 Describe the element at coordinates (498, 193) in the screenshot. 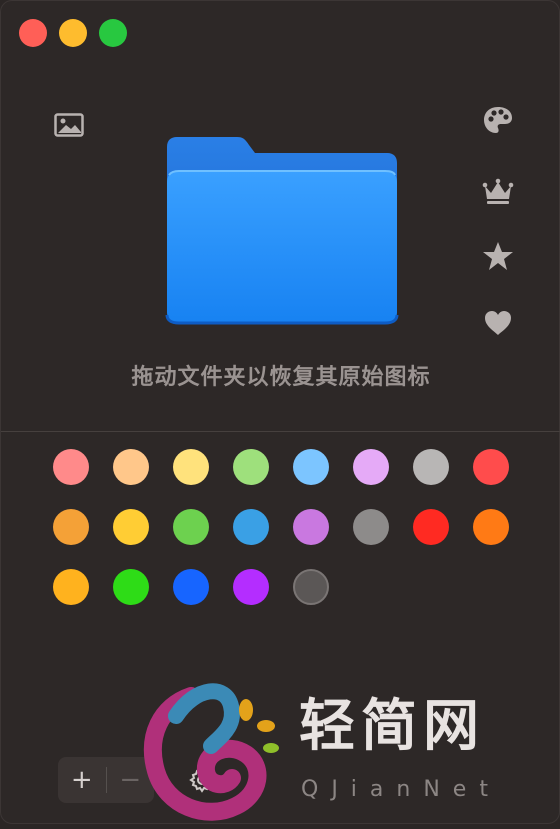

I see `crown-icon` at that location.